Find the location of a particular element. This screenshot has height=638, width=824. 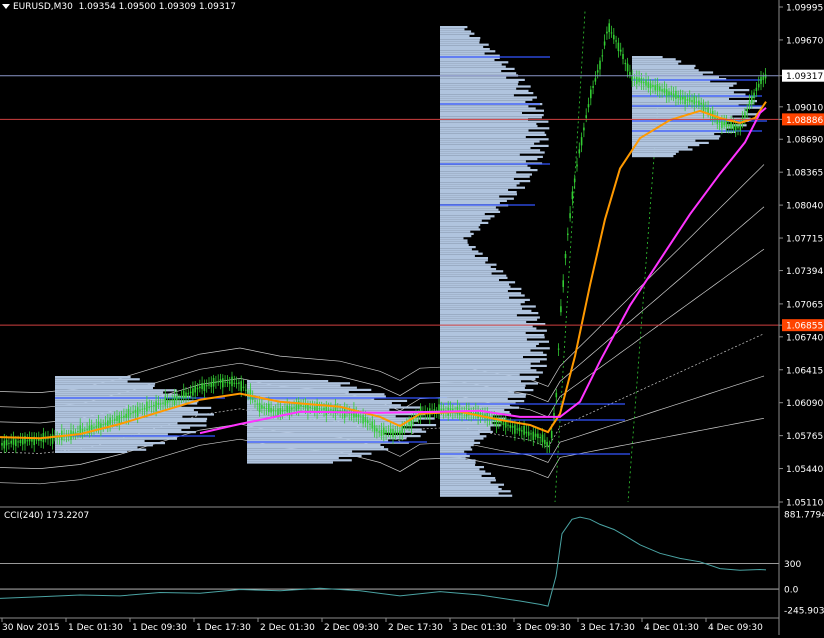

price-tick-label: 1.06740 is located at coordinates (804, 338).